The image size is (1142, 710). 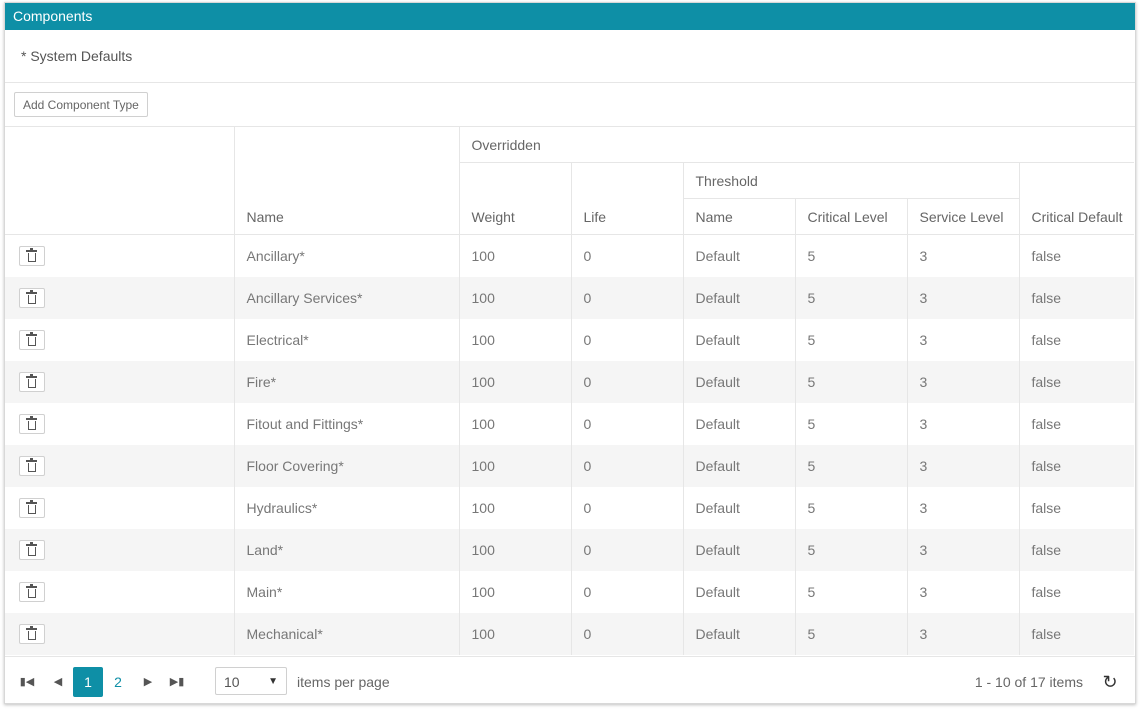 What do you see at coordinates (1076, 198) in the screenshot?
I see `critical-default-header: Critical Default` at bounding box center [1076, 198].